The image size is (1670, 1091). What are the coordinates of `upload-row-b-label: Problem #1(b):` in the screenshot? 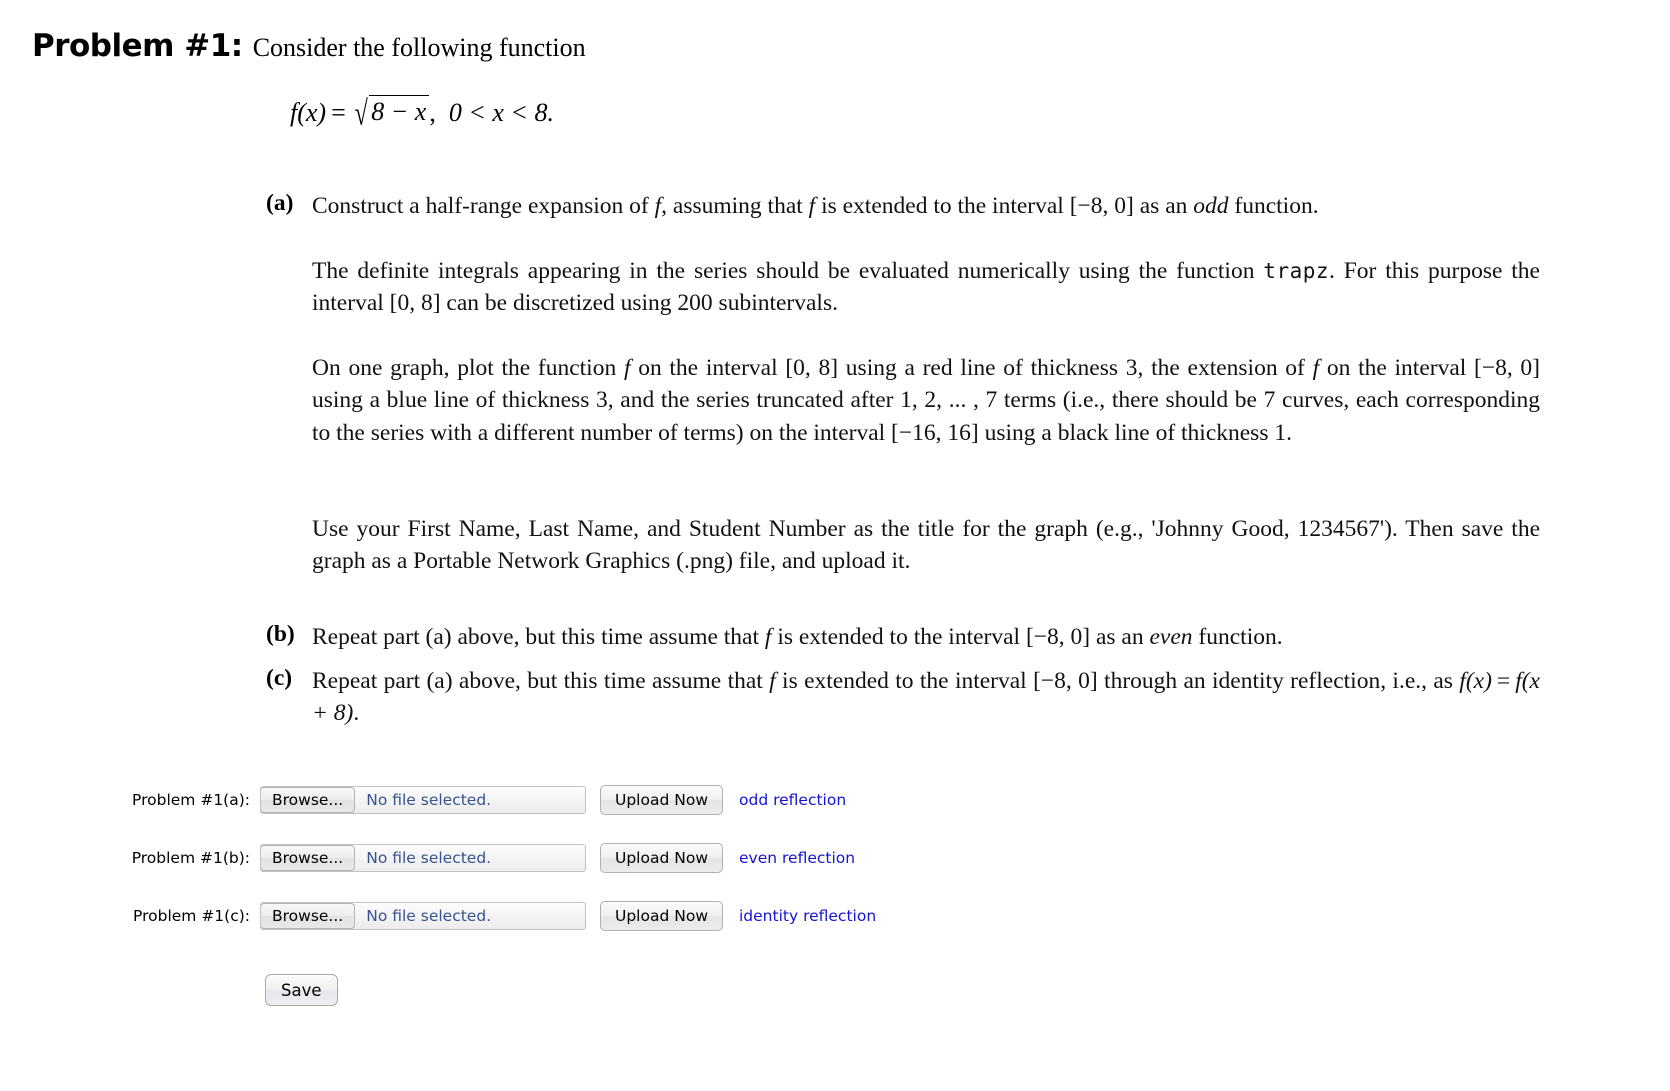 It's located at (190, 858).